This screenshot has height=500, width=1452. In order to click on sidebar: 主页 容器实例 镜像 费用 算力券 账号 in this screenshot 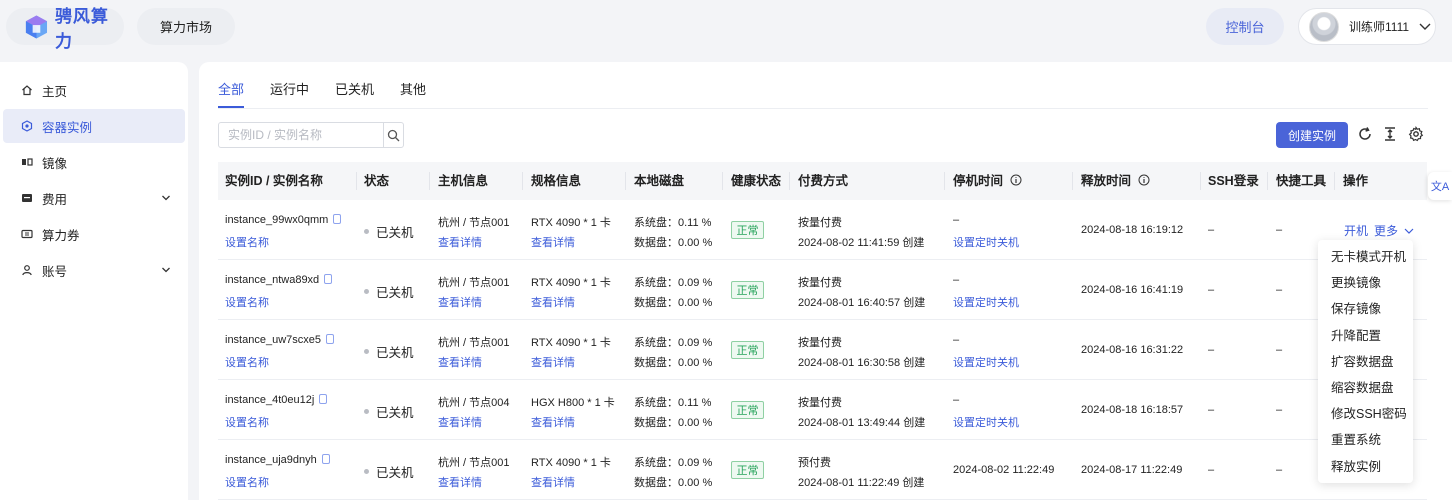, I will do `click(94, 281)`.